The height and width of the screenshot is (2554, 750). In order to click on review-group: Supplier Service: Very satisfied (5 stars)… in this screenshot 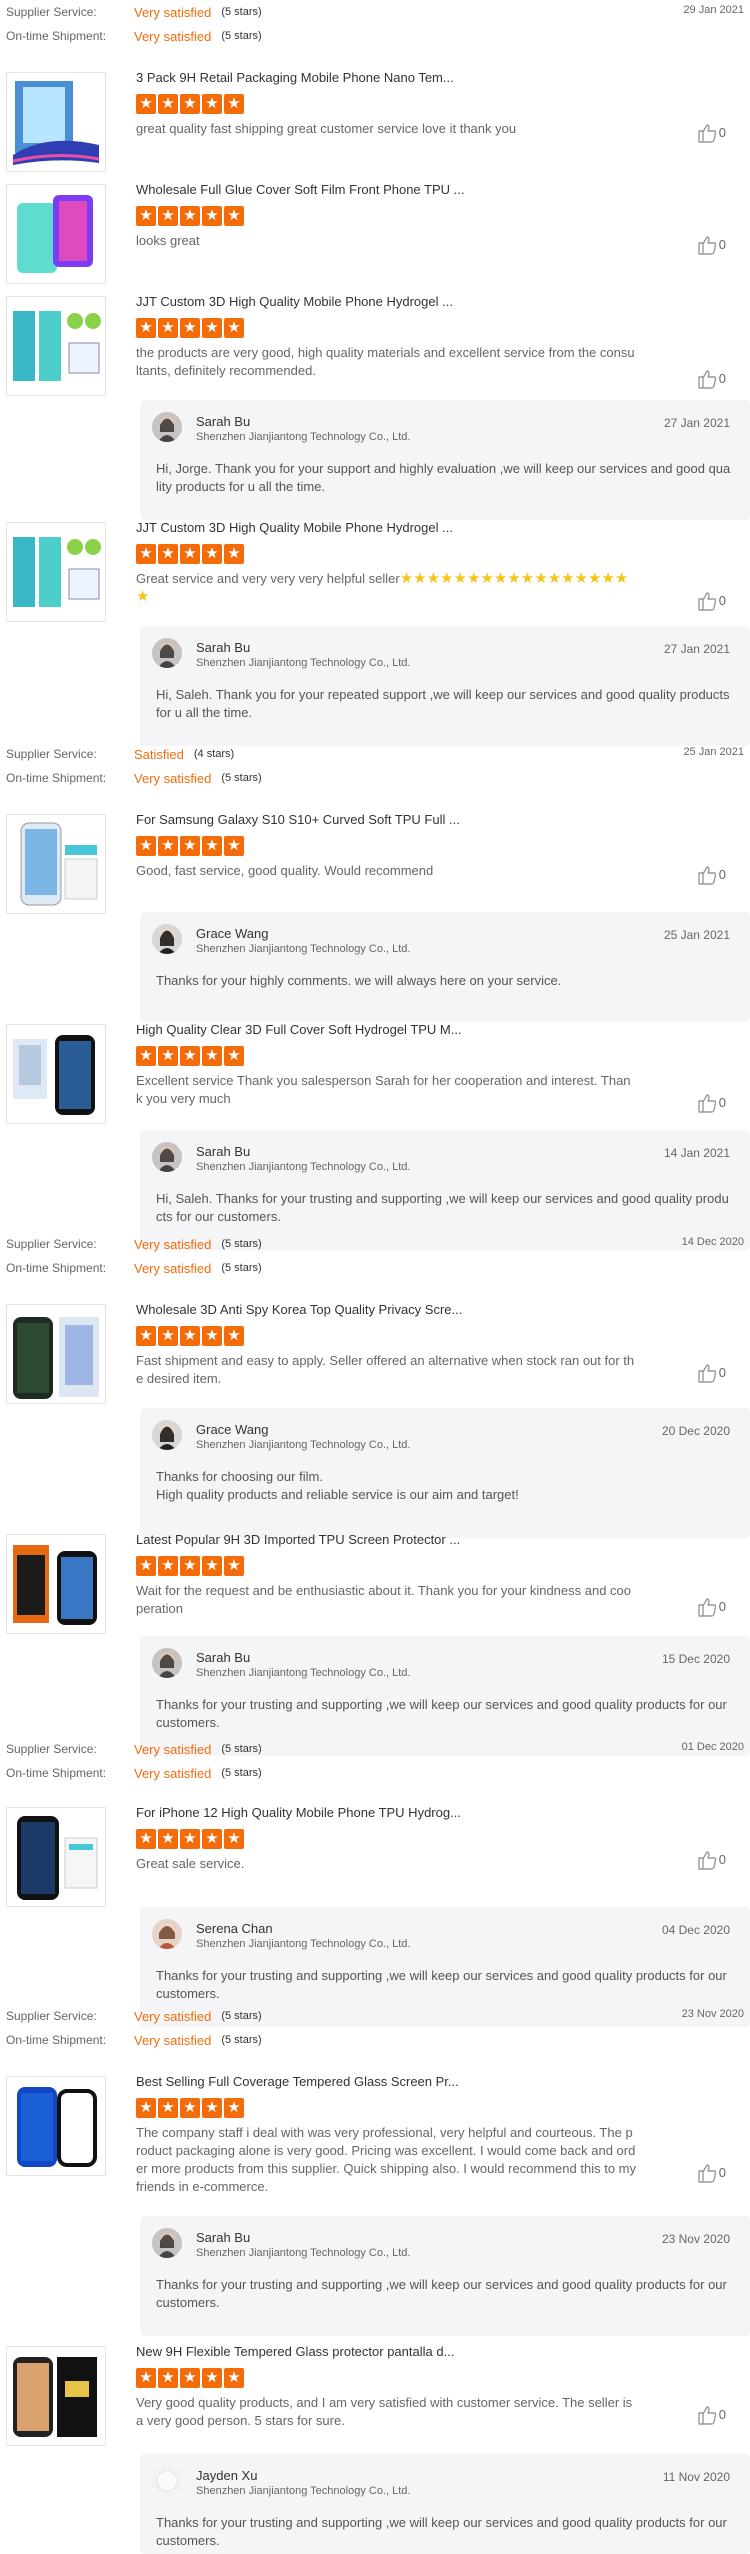, I will do `click(375, 1882)`.